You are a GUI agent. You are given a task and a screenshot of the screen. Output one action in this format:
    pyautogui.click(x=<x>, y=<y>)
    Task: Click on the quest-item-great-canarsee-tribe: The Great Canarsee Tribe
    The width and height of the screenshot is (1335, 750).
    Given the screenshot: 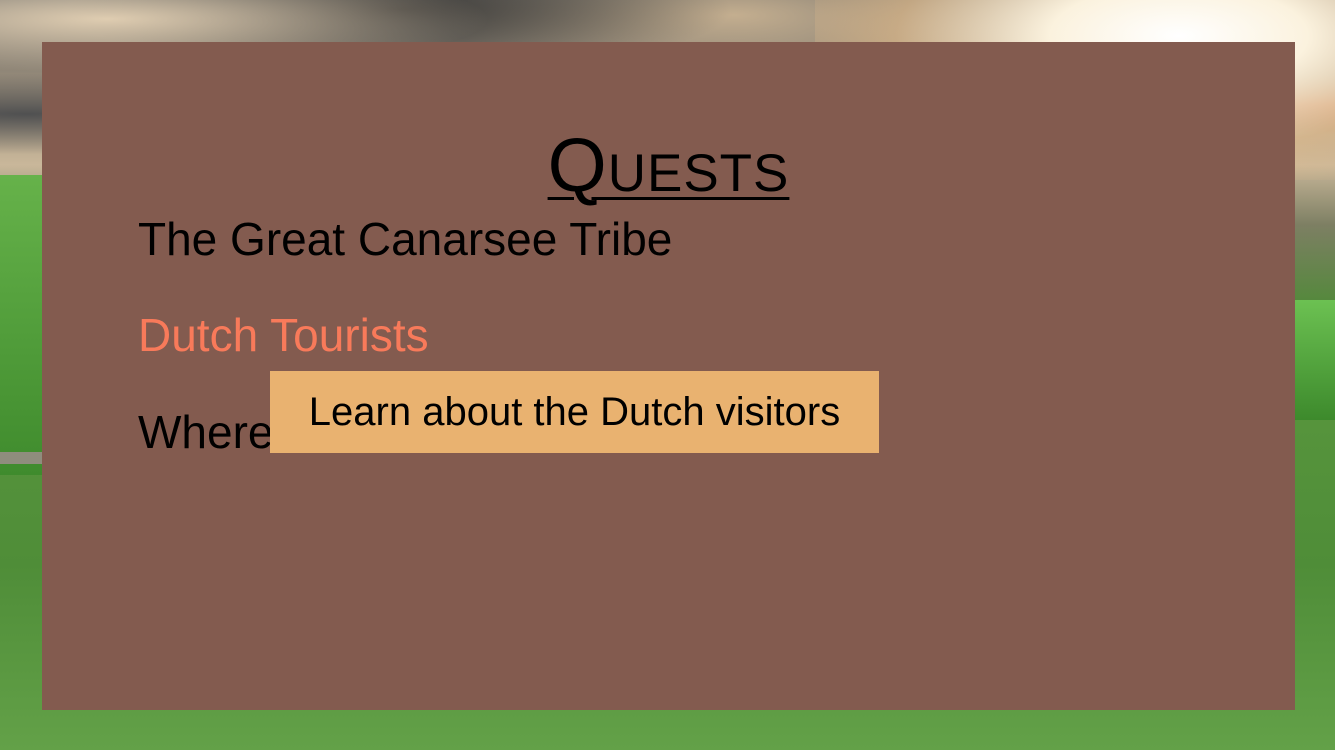 What is the action you would take?
    pyautogui.click(x=405, y=239)
    